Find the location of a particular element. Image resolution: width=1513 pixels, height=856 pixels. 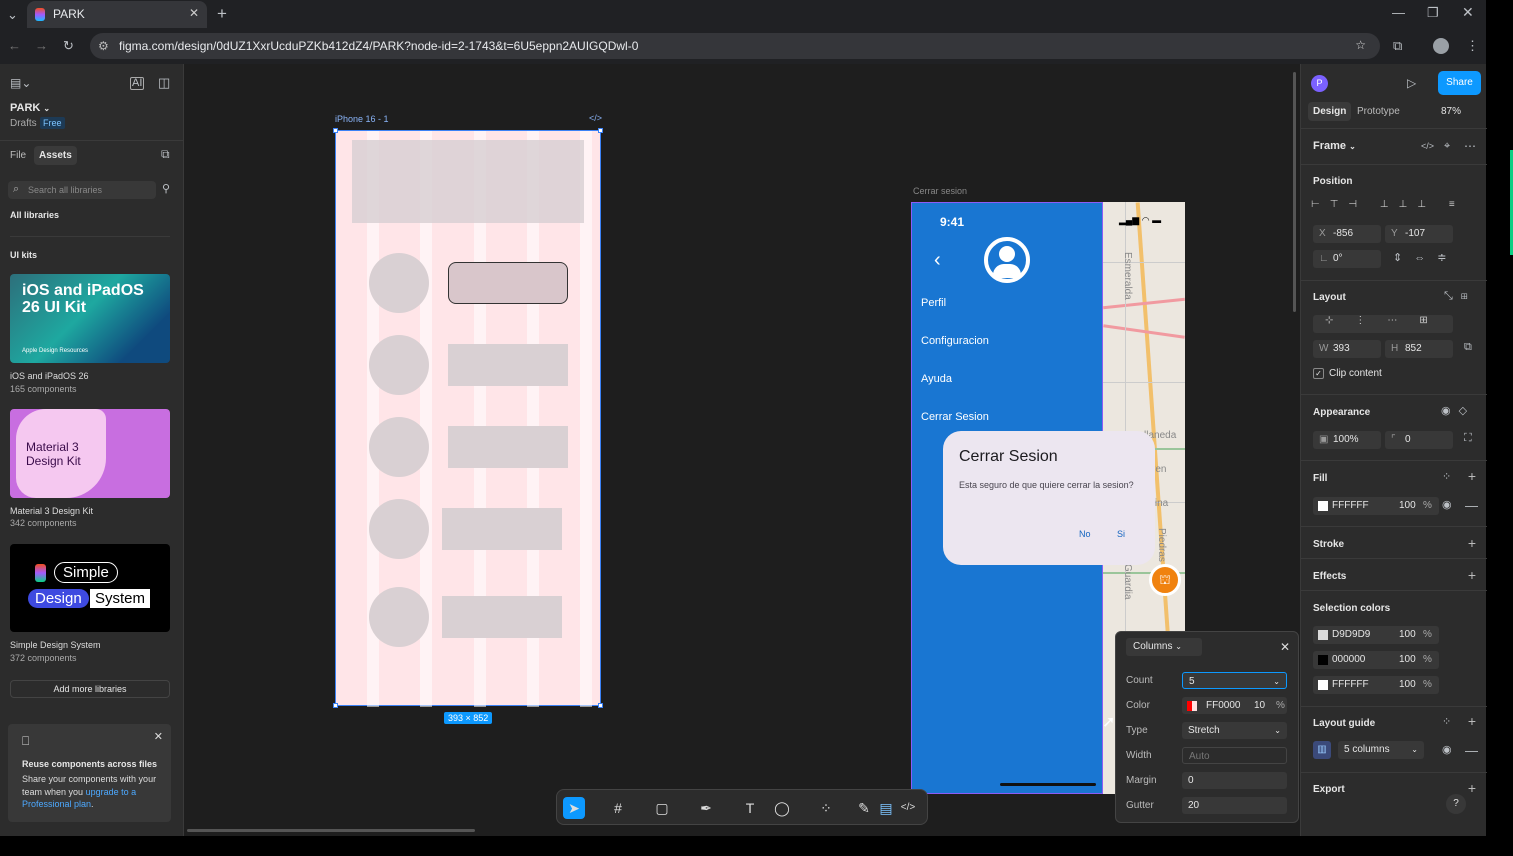

close-tab-icon: ✕ is located at coordinates (194, 13).